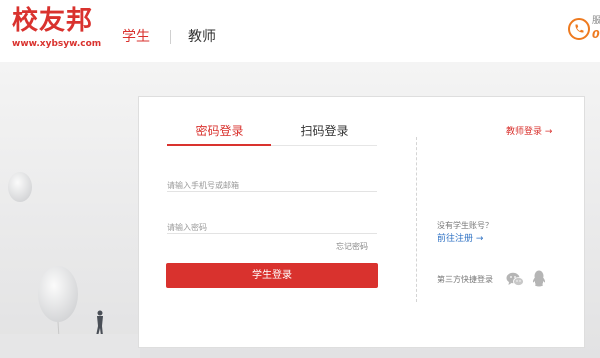  Describe the element at coordinates (465, 225) in the screenshot. I see `no-account-text: 没有学生账号？` at that location.